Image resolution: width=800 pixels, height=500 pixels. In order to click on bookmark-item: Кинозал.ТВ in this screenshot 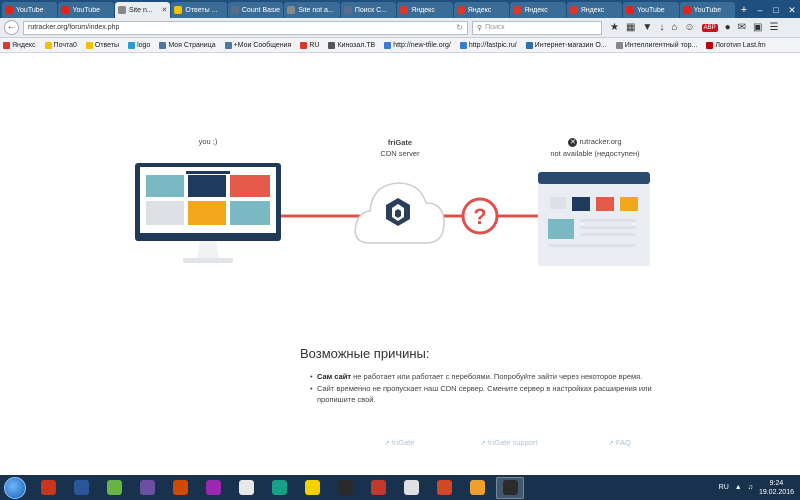, I will do `click(351, 45)`.